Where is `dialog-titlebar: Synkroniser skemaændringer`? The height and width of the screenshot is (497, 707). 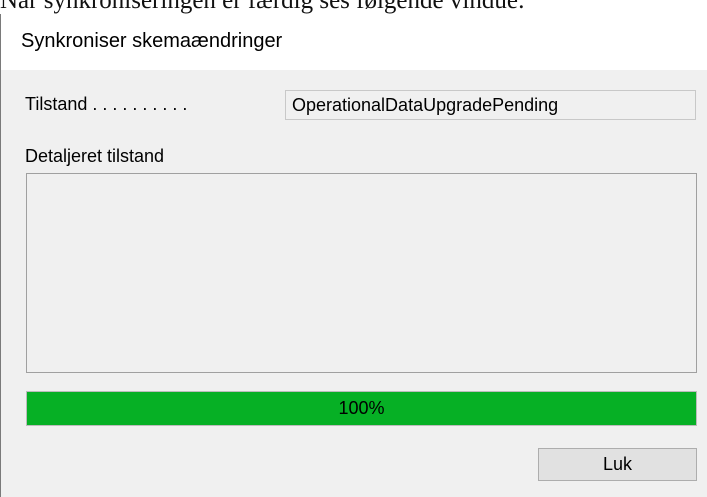
dialog-titlebar: Synkroniser skemaændringer is located at coordinates (354, 42).